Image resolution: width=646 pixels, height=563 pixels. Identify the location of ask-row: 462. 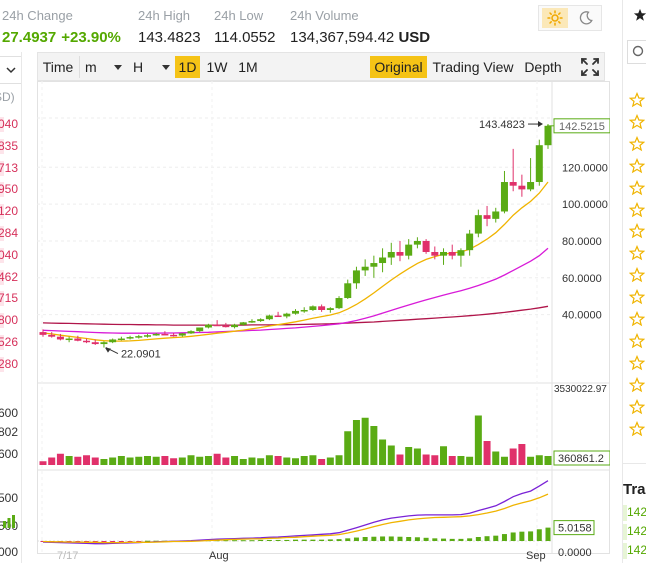
(10, 277).